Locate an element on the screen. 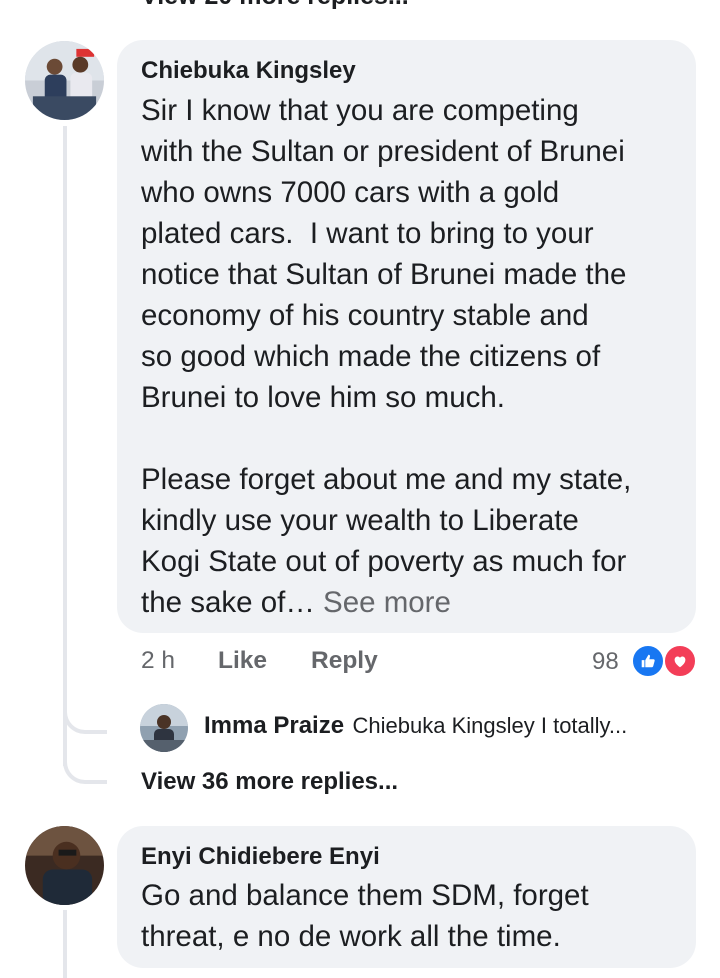  thread-branch-reply is located at coordinates (85, 717).